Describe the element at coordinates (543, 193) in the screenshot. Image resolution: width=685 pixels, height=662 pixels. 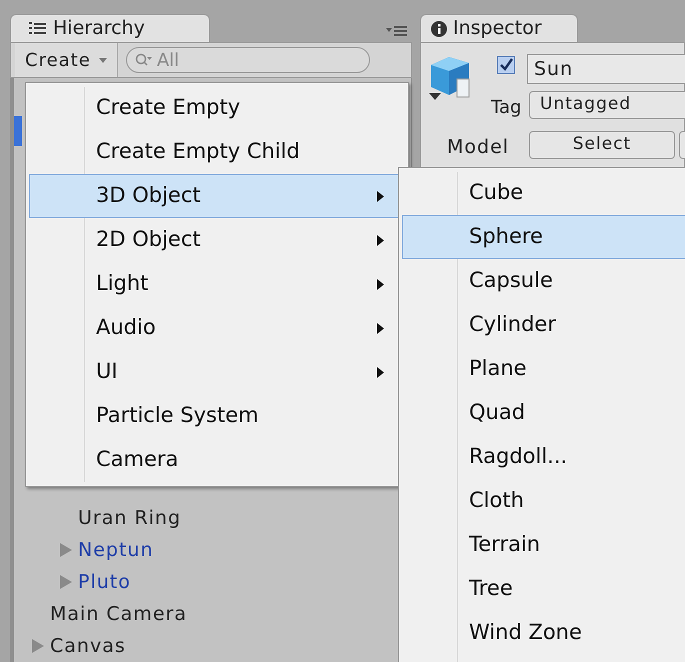
I see `menu-item: Cube` at that location.